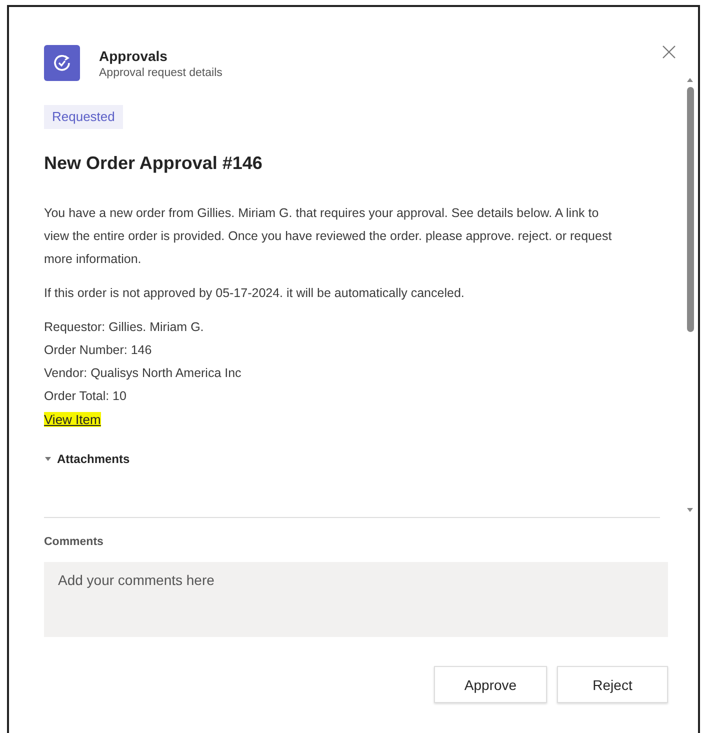  Describe the element at coordinates (154, 163) in the screenshot. I see `request-title: New Order Approval #146` at that location.